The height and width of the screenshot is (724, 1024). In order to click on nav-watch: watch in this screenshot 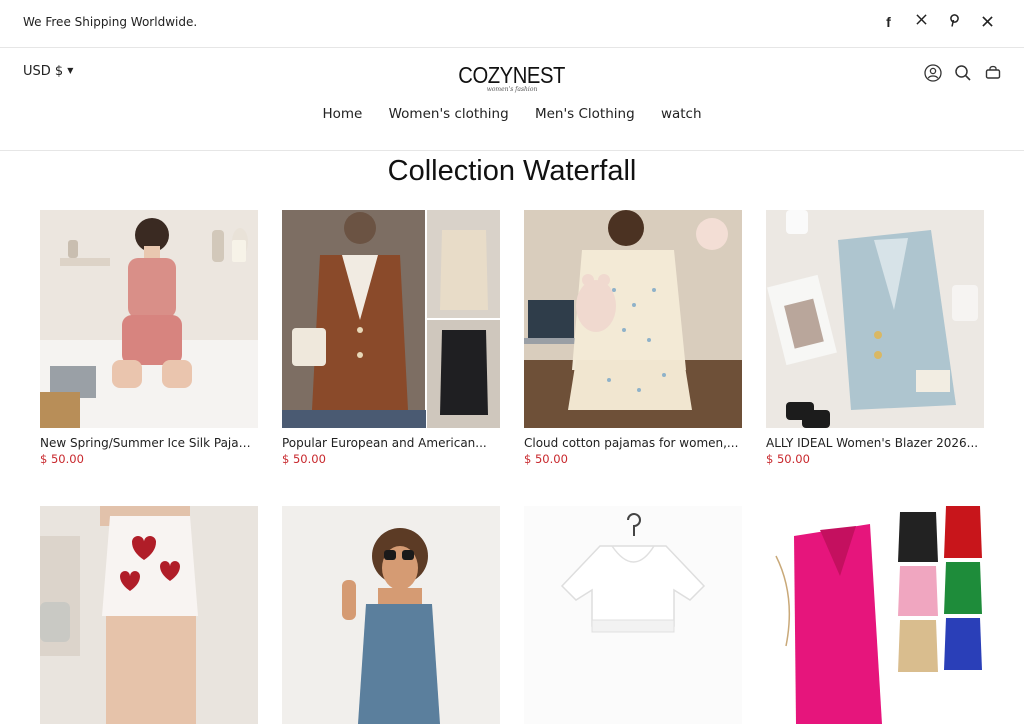, I will do `click(681, 114)`.